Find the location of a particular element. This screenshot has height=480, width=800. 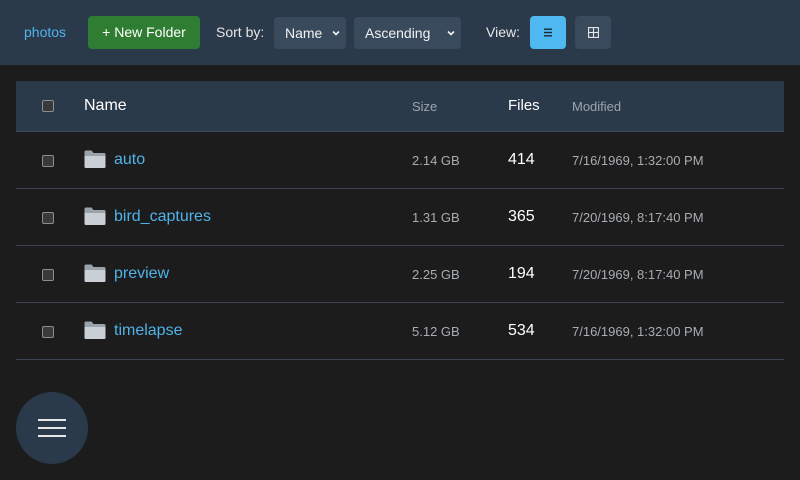

folder-size: 5.12 GB is located at coordinates (436, 331).